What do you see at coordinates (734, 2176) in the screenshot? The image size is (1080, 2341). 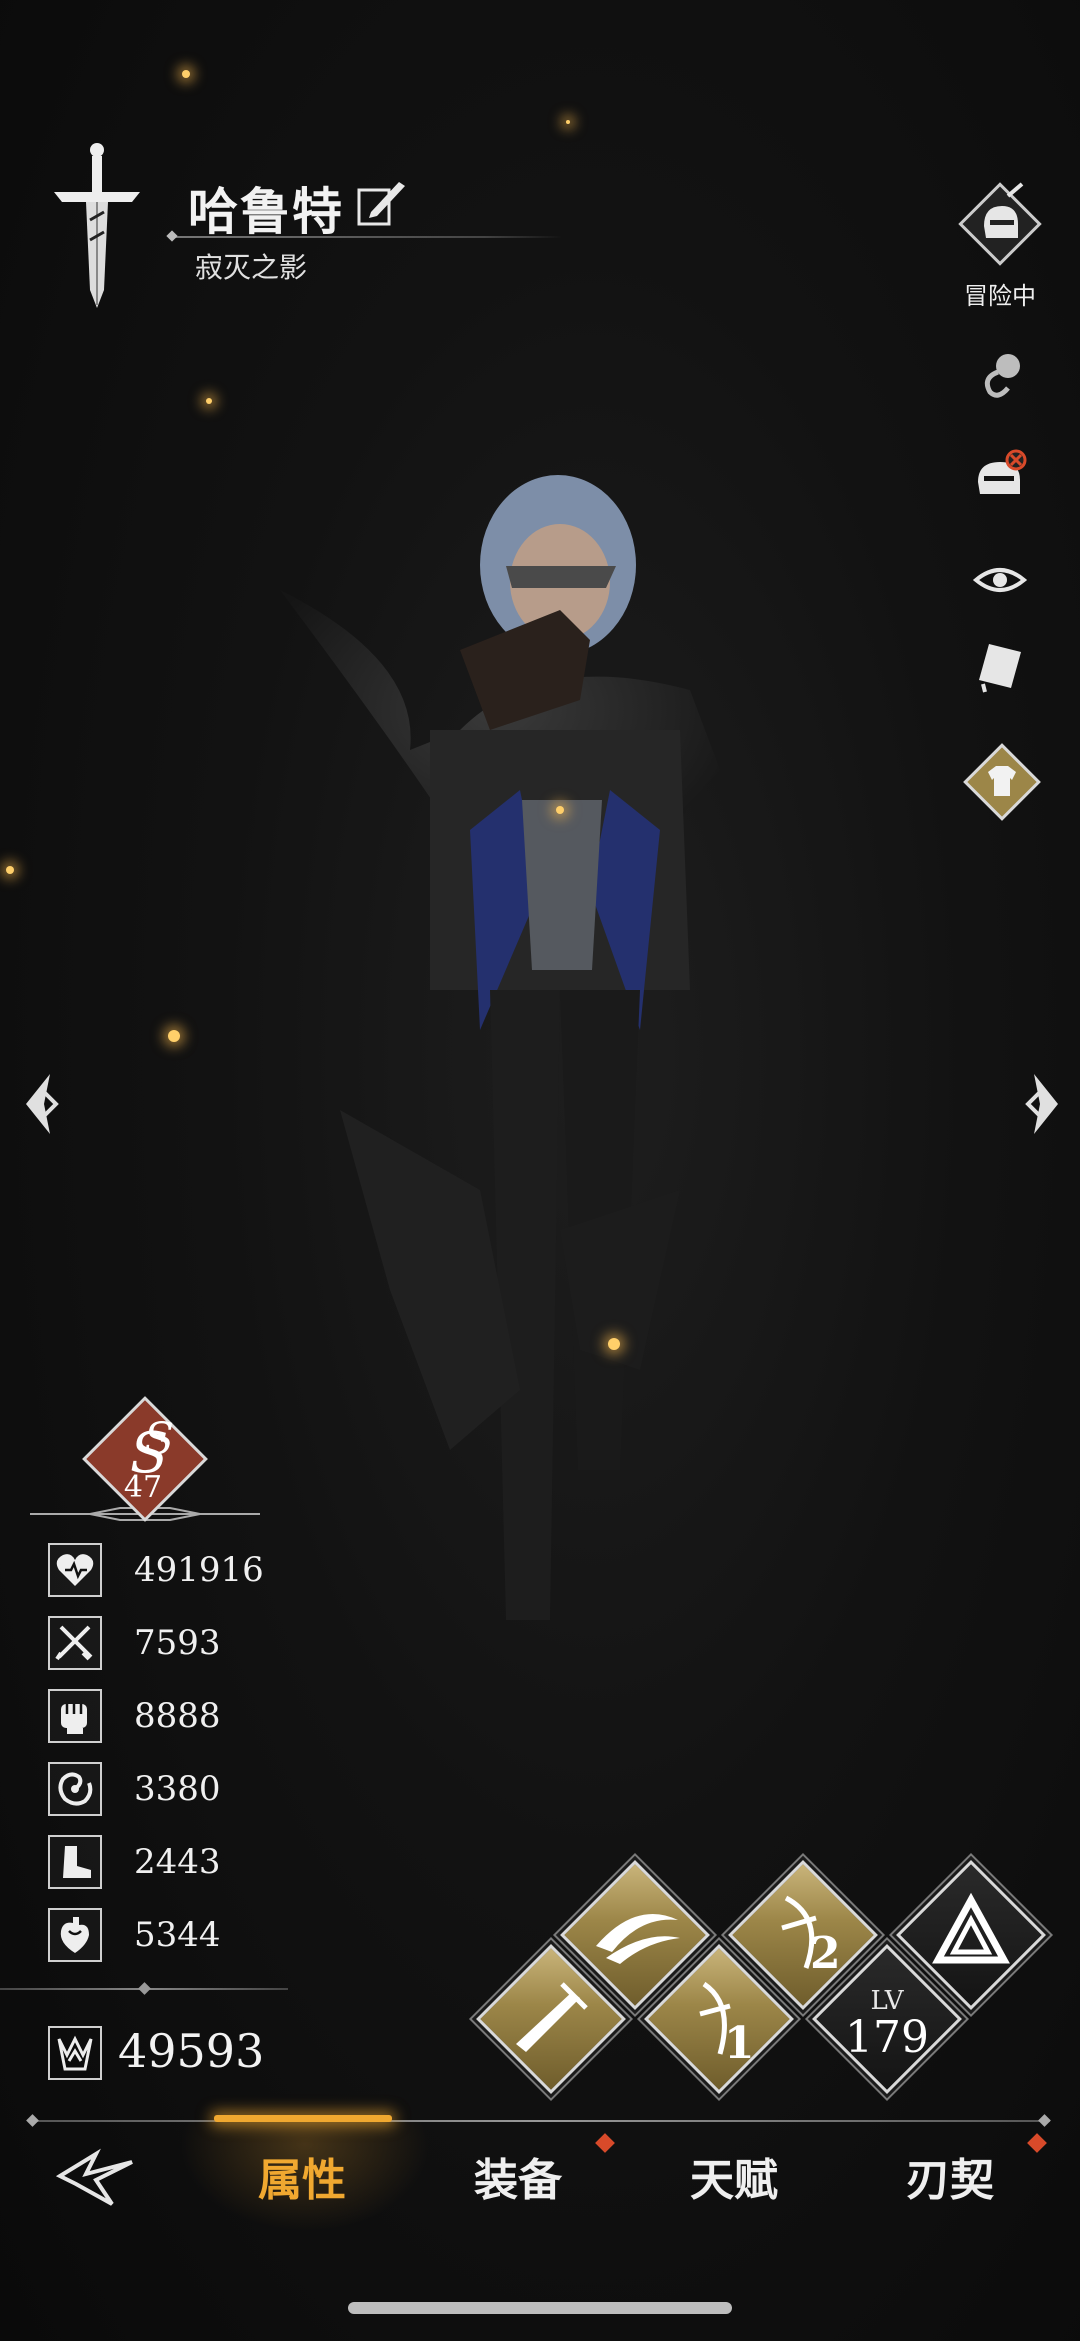 I see `tab-talent: 天赋` at bounding box center [734, 2176].